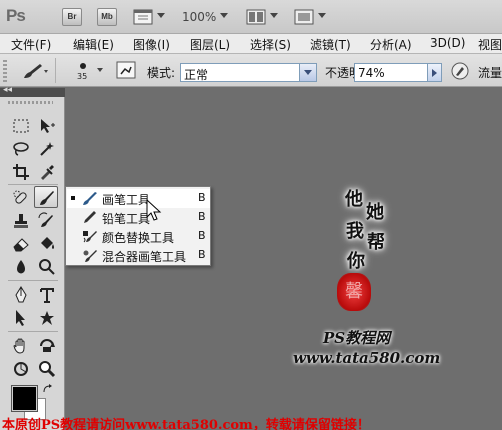 The height and width of the screenshot is (430, 502). Describe the element at coordinates (126, 200) in the screenshot. I see `flyout-item-label: 画笔工具` at that location.